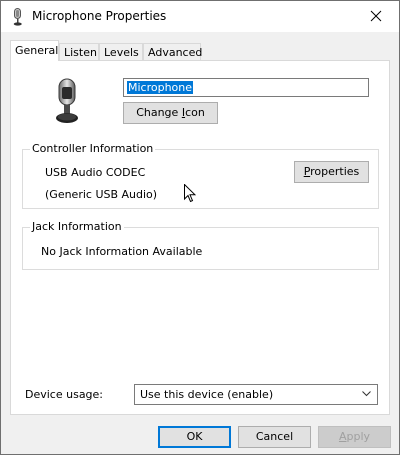 The height and width of the screenshot is (455, 400). I want to click on close-icon, so click(376, 16).